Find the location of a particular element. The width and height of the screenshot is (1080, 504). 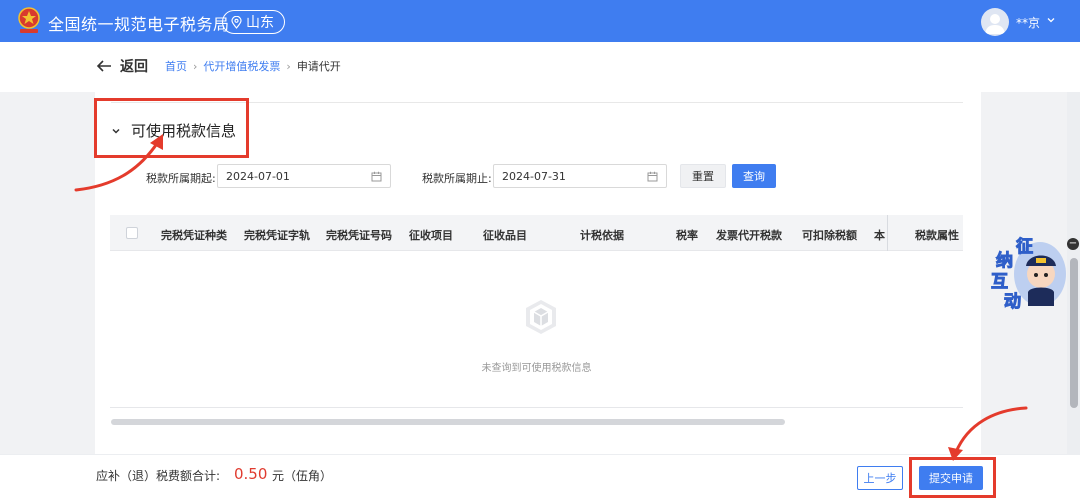

column-header: 完税凭证字轨 is located at coordinates (277, 235).